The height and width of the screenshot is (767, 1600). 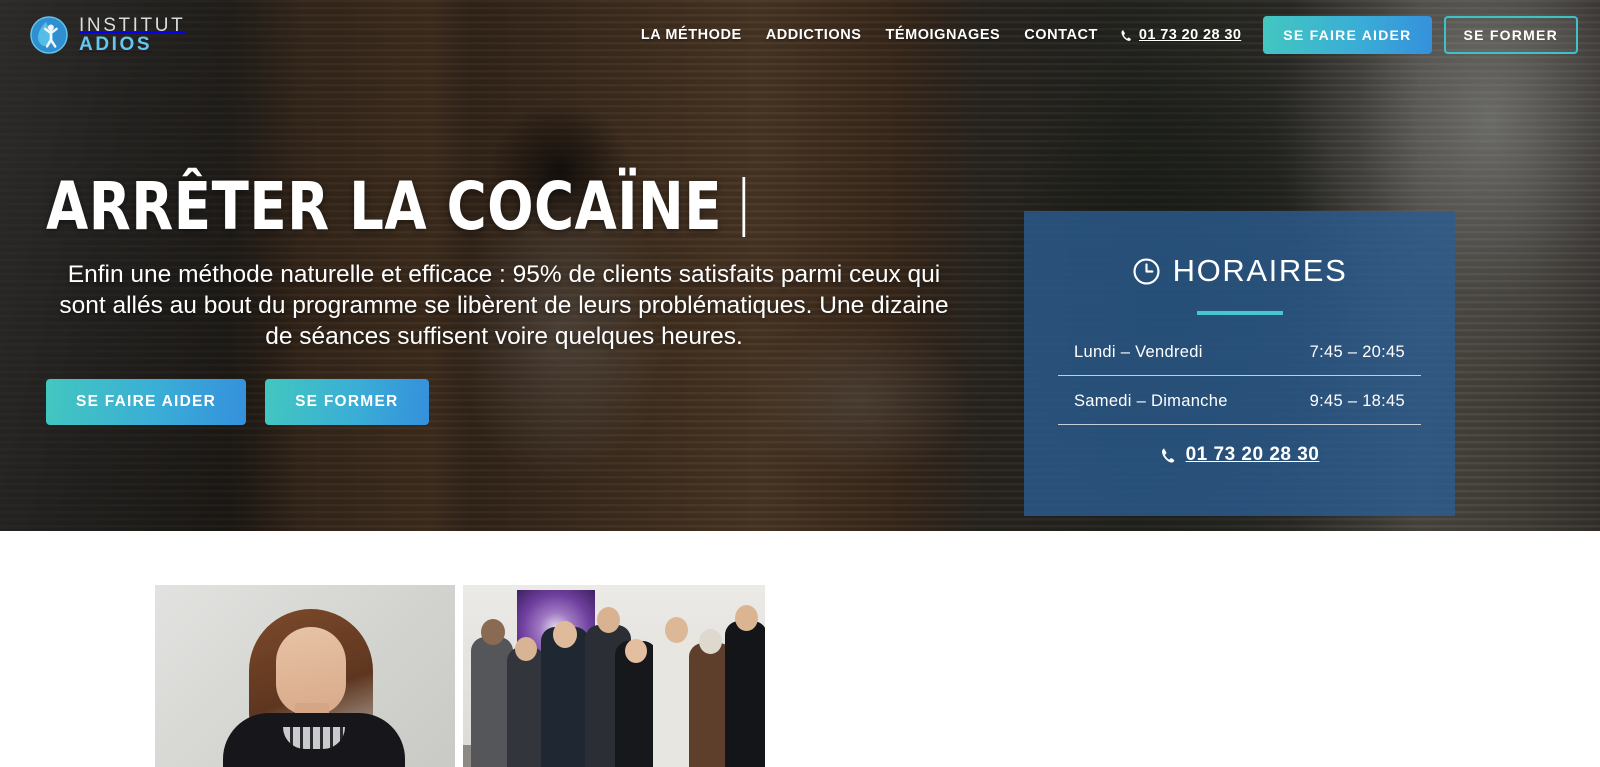 I want to click on horaires-accent-rule, so click(x=1239, y=313).